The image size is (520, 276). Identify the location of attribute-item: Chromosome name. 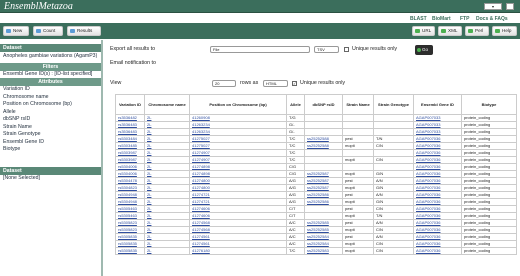
(50, 98).